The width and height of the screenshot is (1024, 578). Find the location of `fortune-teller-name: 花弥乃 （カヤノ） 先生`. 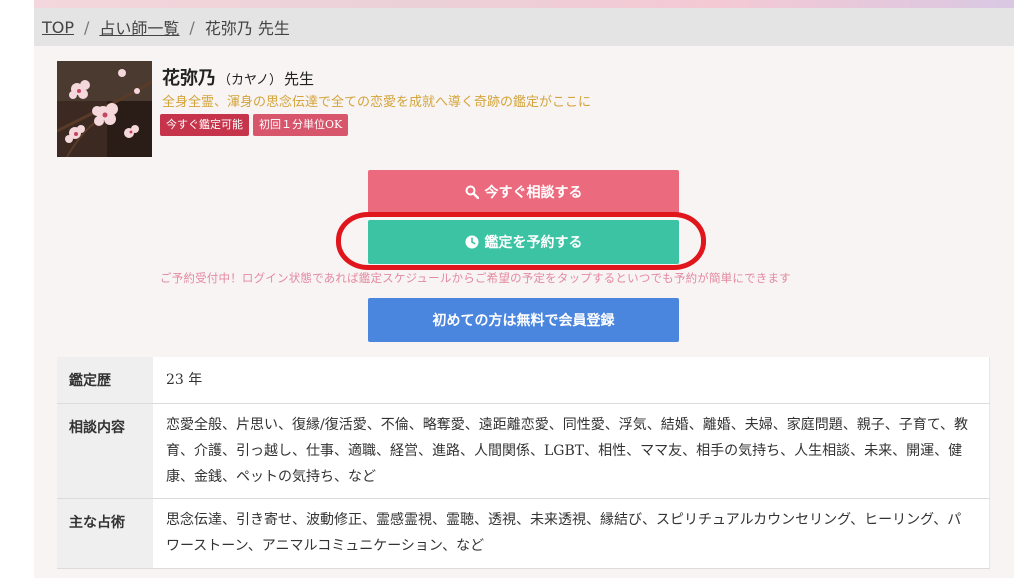

fortune-teller-name: 花弥乃 （カヤノ） 先生 is located at coordinates (238, 77).